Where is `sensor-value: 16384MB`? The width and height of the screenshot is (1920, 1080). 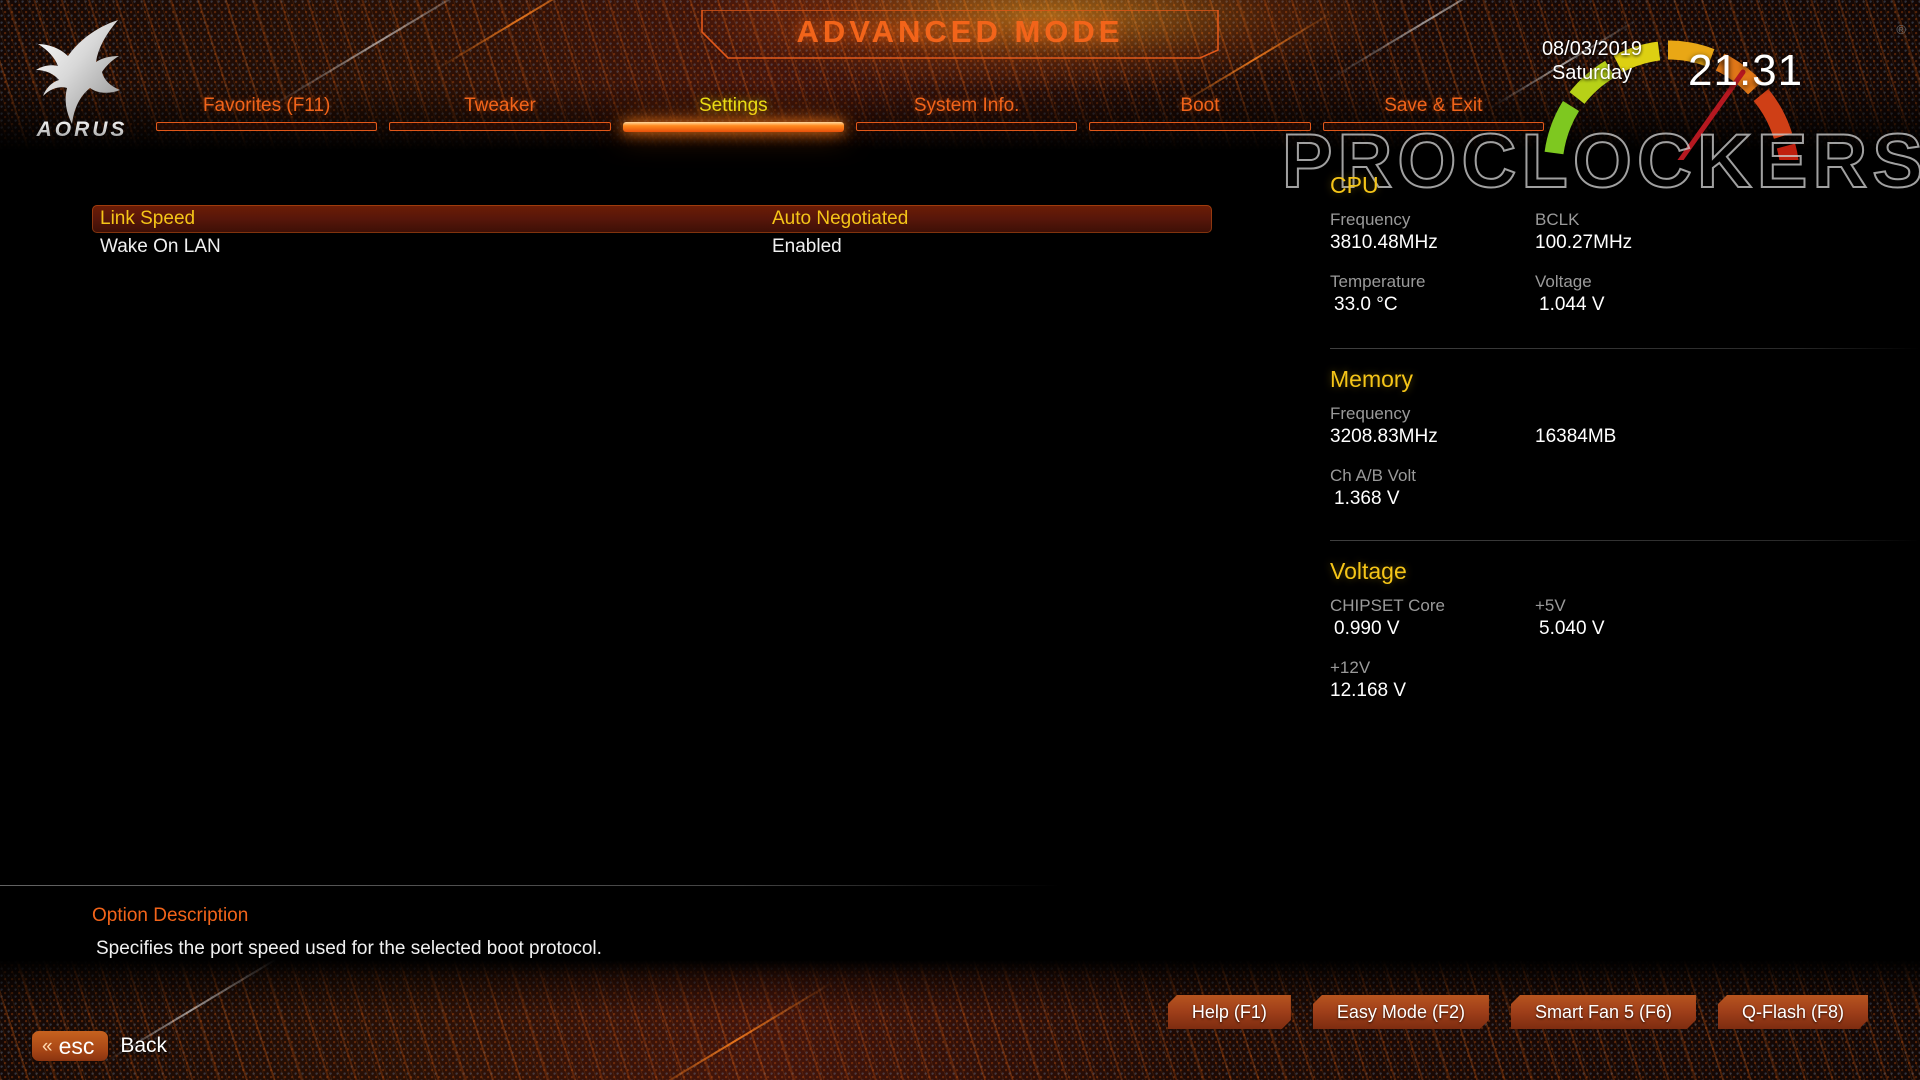 sensor-value: 16384MB is located at coordinates (1576, 436).